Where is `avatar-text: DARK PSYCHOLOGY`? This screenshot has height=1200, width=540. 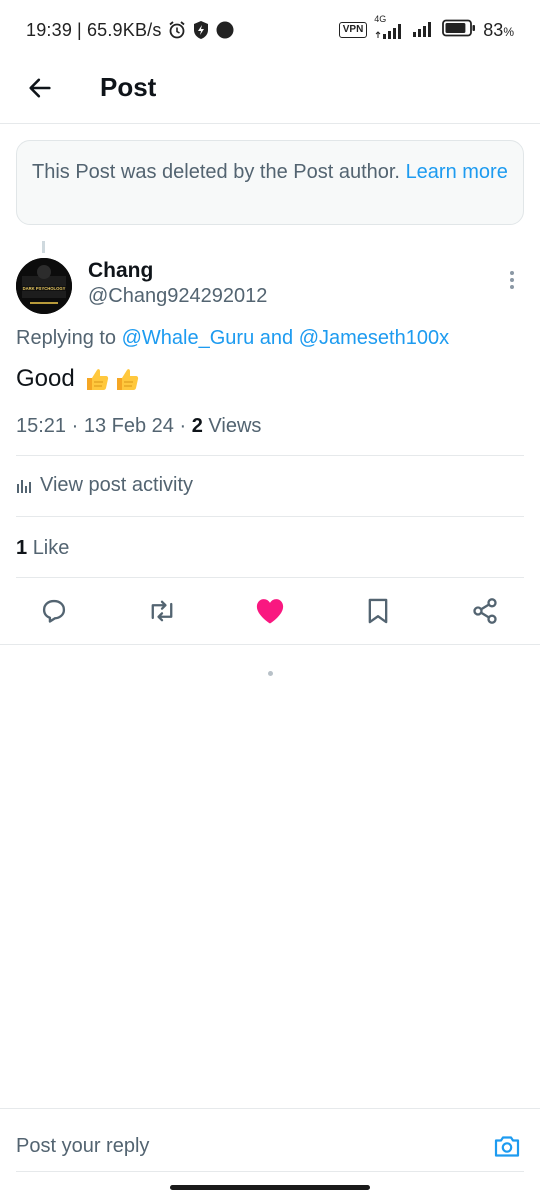
avatar-text: DARK PSYCHOLOGY is located at coordinates (44, 288).